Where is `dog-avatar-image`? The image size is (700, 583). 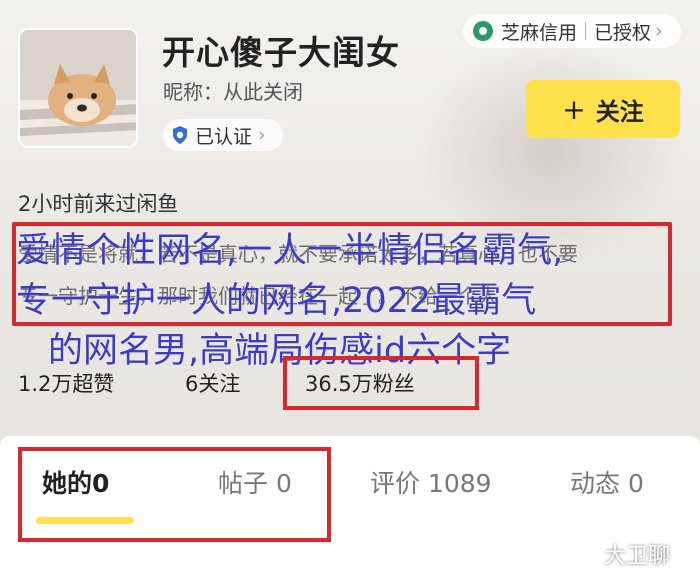
dog-avatar-image is located at coordinates (78, 88).